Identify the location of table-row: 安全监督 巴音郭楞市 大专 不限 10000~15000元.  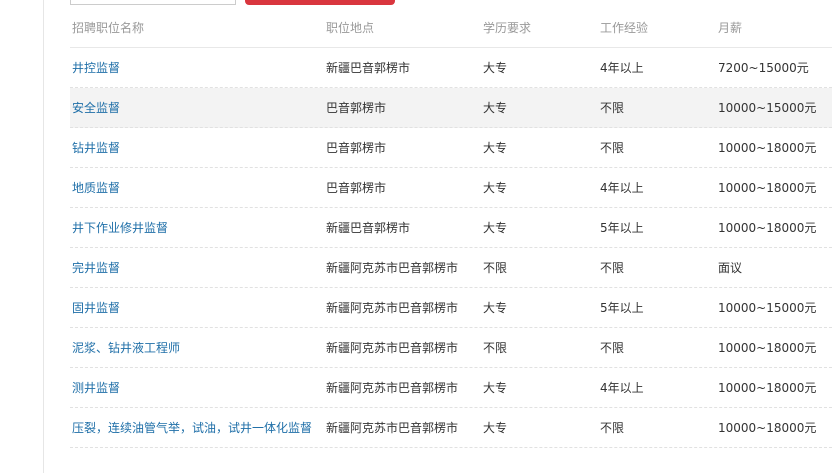
(451, 108).